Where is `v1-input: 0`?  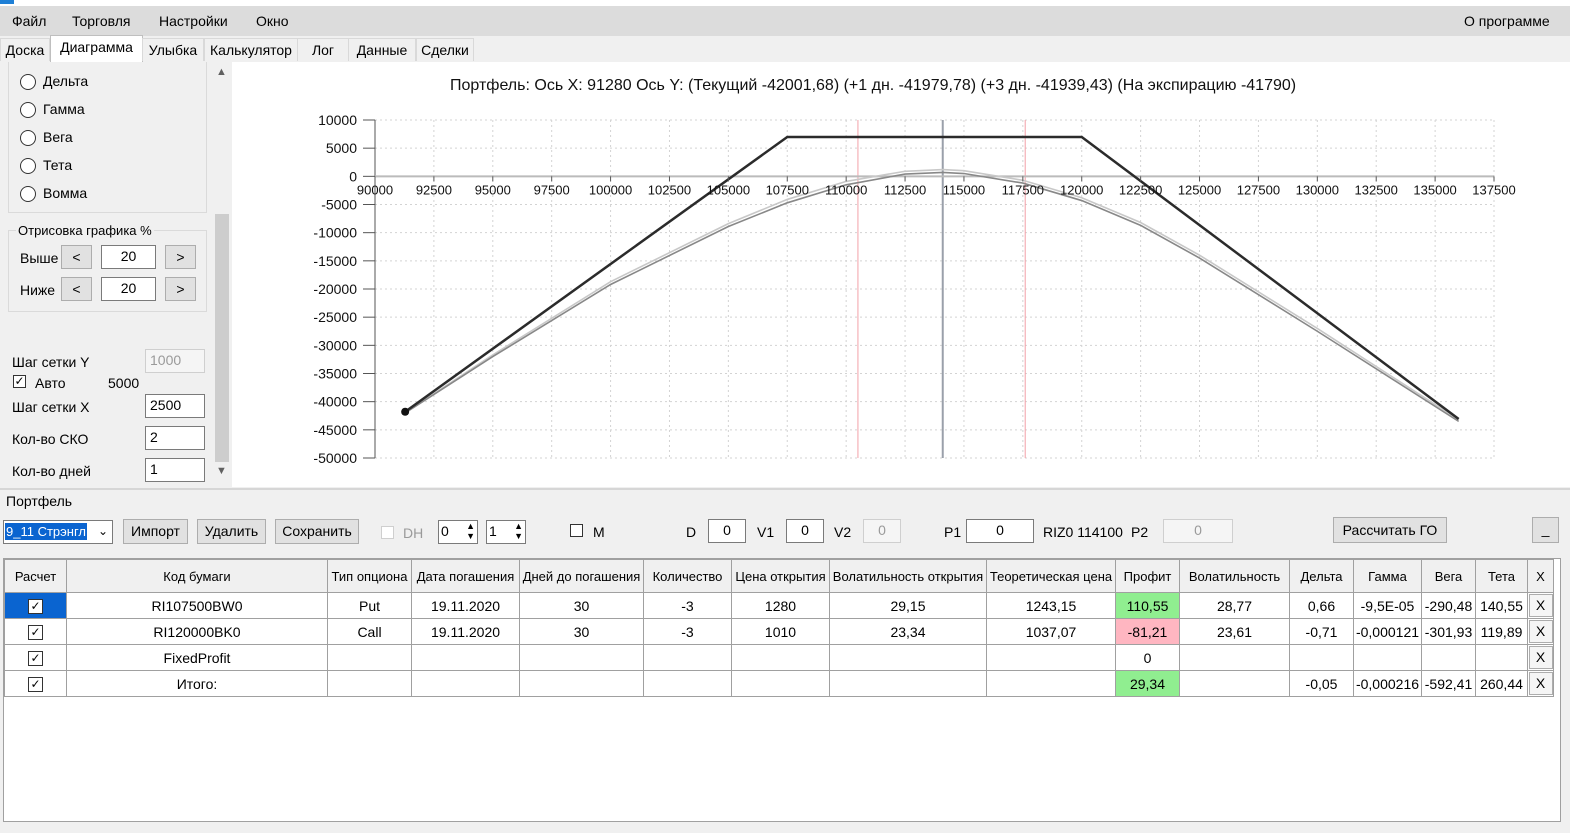
v1-input: 0 is located at coordinates (805, 531).